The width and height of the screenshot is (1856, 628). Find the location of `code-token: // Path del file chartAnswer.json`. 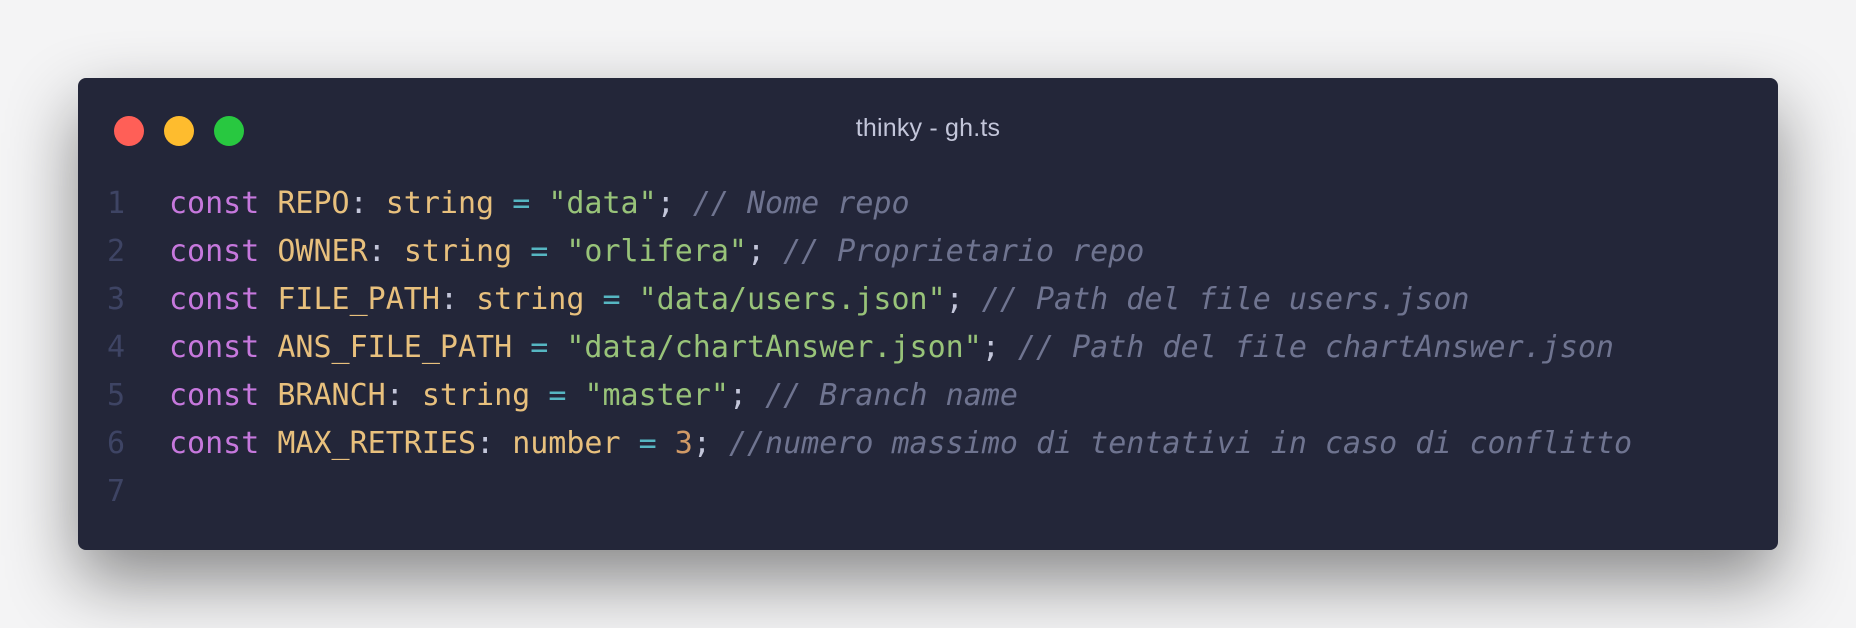

code-token: // Path del file chartAnswer.json is located at coordinates (1315, 347).